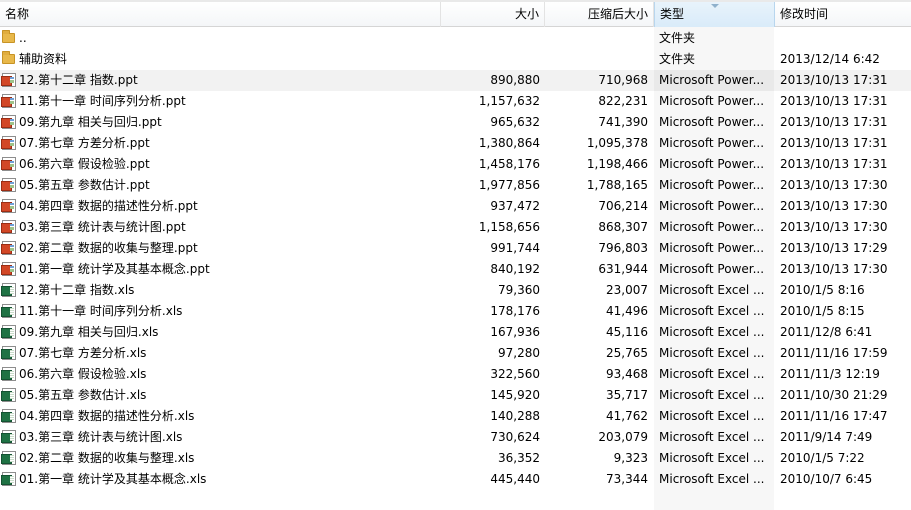 This screenshot has width=911, height=510. Describe the element at coordinates (623, 122) in the screenshot. I see `file-compressed-size: 741,390` at that location.